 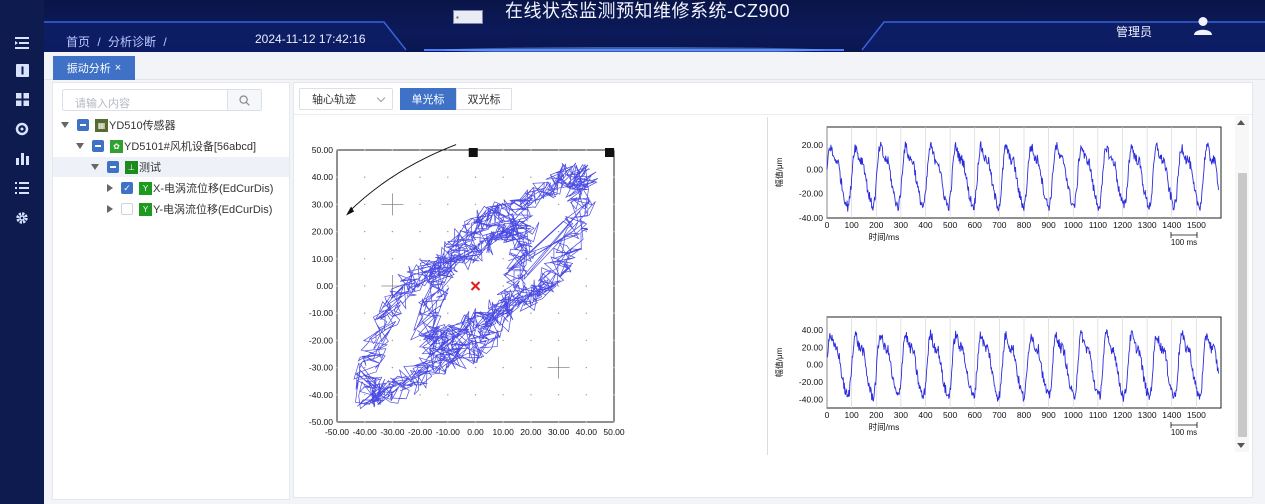 What do you see at coordinates (22, 99) in the screenshot?
I see `dashboard-icon` at bounding box center [22, 99].